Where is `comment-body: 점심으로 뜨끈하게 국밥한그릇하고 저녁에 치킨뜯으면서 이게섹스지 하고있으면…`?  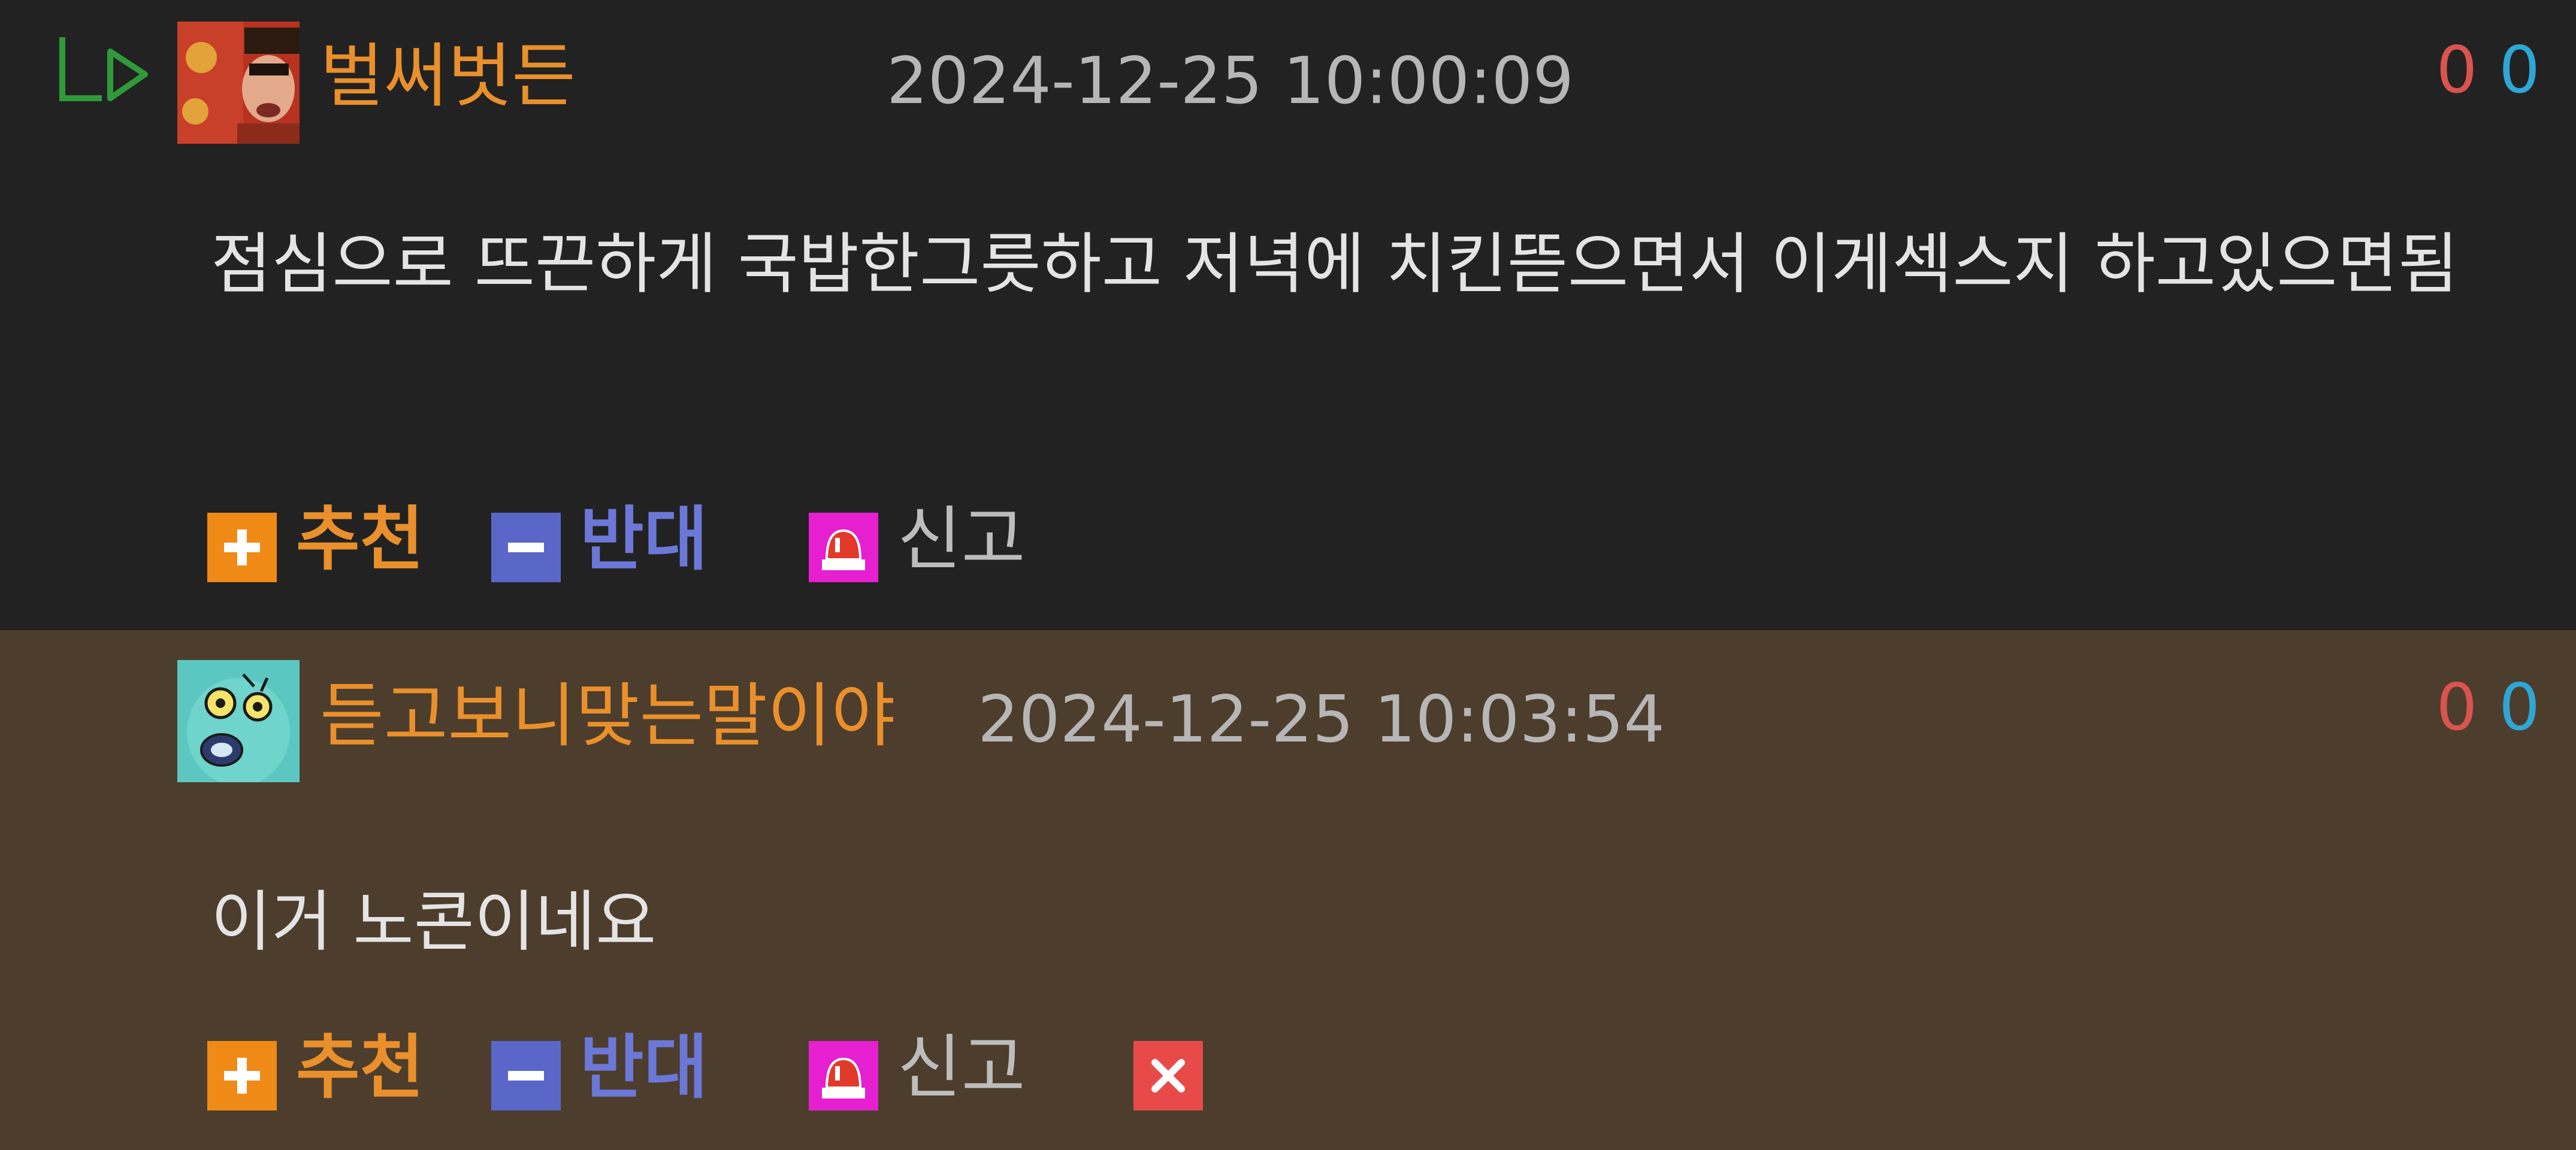
comment-body: 점심으로 뜨끈하게 국밥한그릇하고 저녁에 치킨뜯으면서 이게섹스지 하고있으면… is located at coordinates (1335, 264).